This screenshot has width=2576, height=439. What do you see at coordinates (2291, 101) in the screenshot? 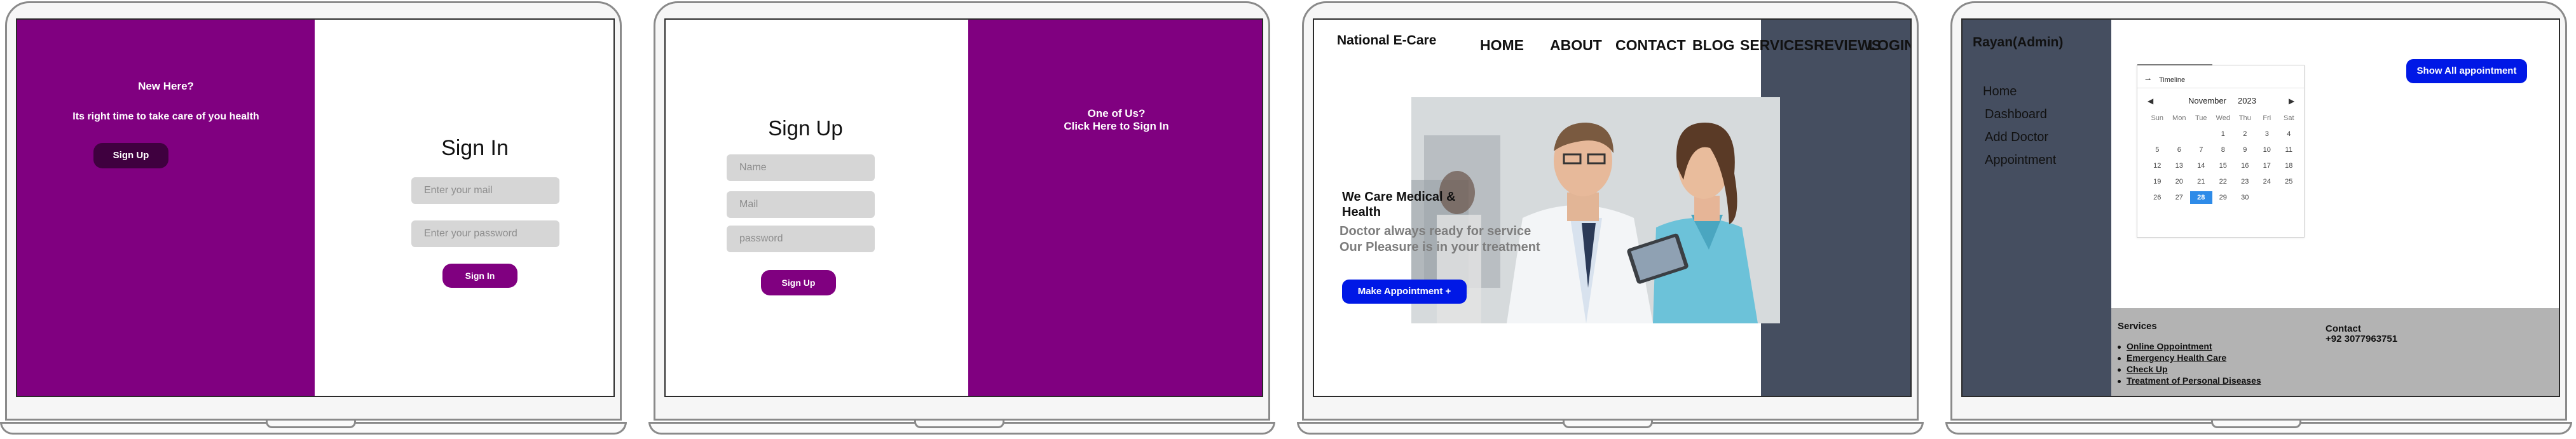
I see `next-month-icon: ▶` at bounding box center [2291, 101].